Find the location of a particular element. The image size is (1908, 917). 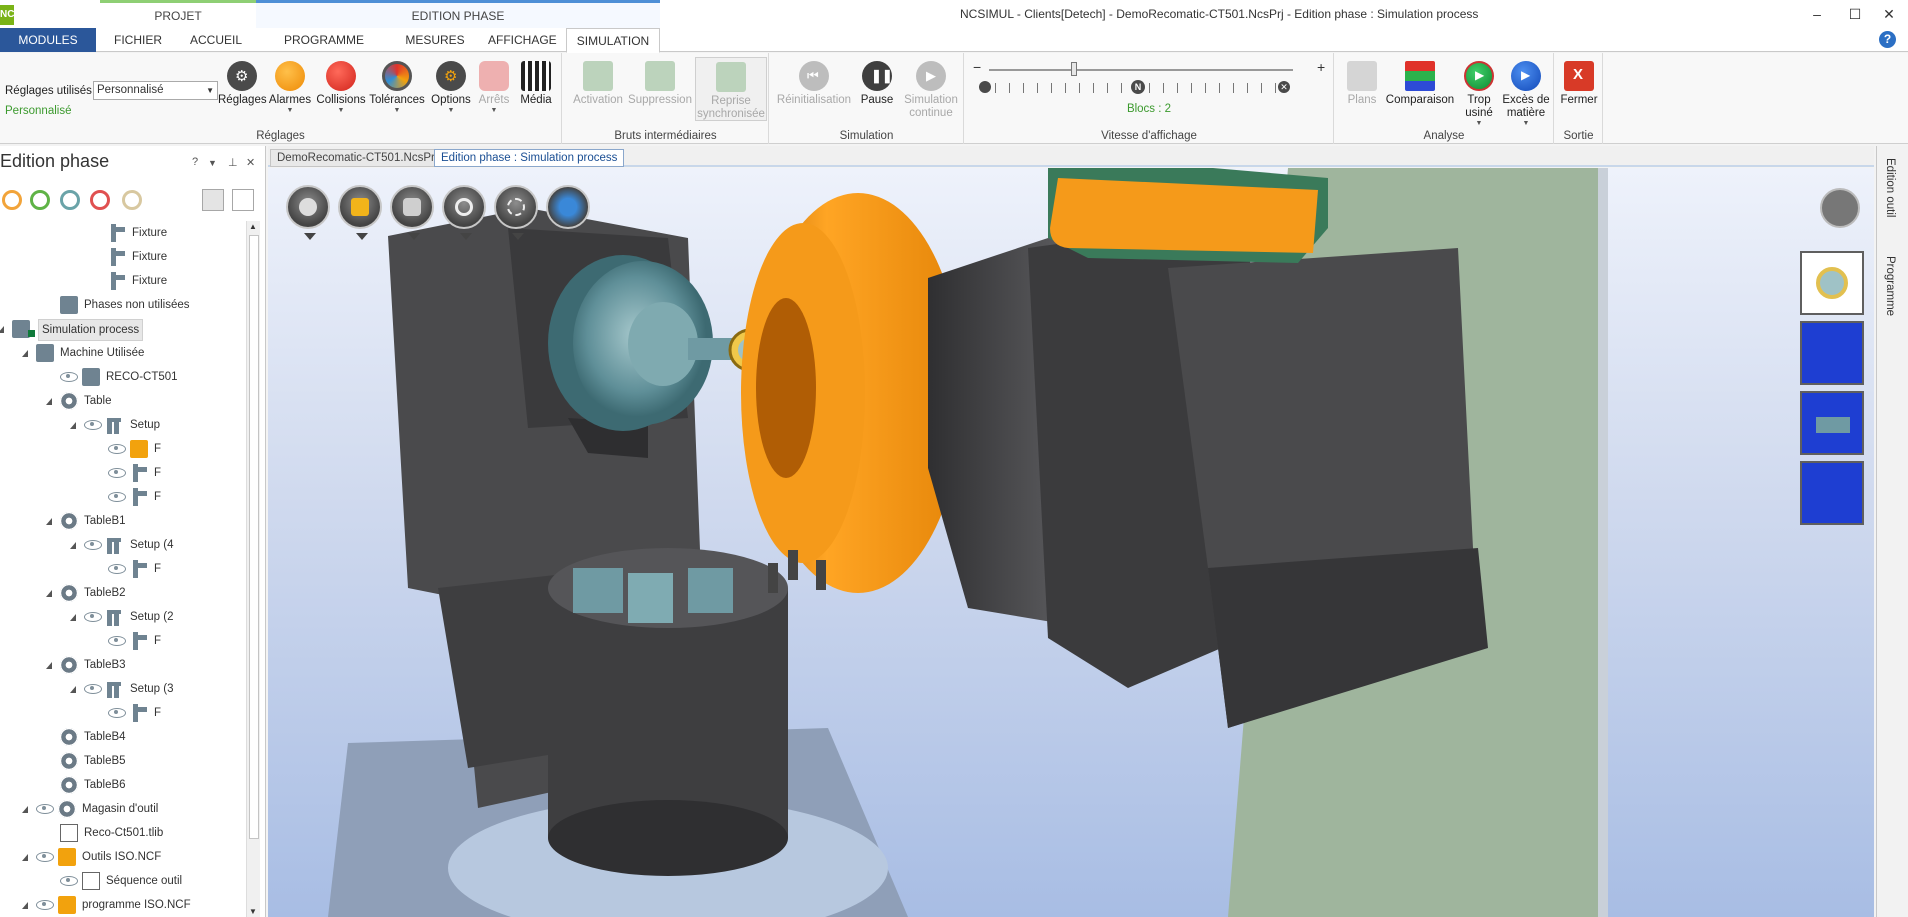

tree-item: Séquence outil is located at coordinates (123, 881).